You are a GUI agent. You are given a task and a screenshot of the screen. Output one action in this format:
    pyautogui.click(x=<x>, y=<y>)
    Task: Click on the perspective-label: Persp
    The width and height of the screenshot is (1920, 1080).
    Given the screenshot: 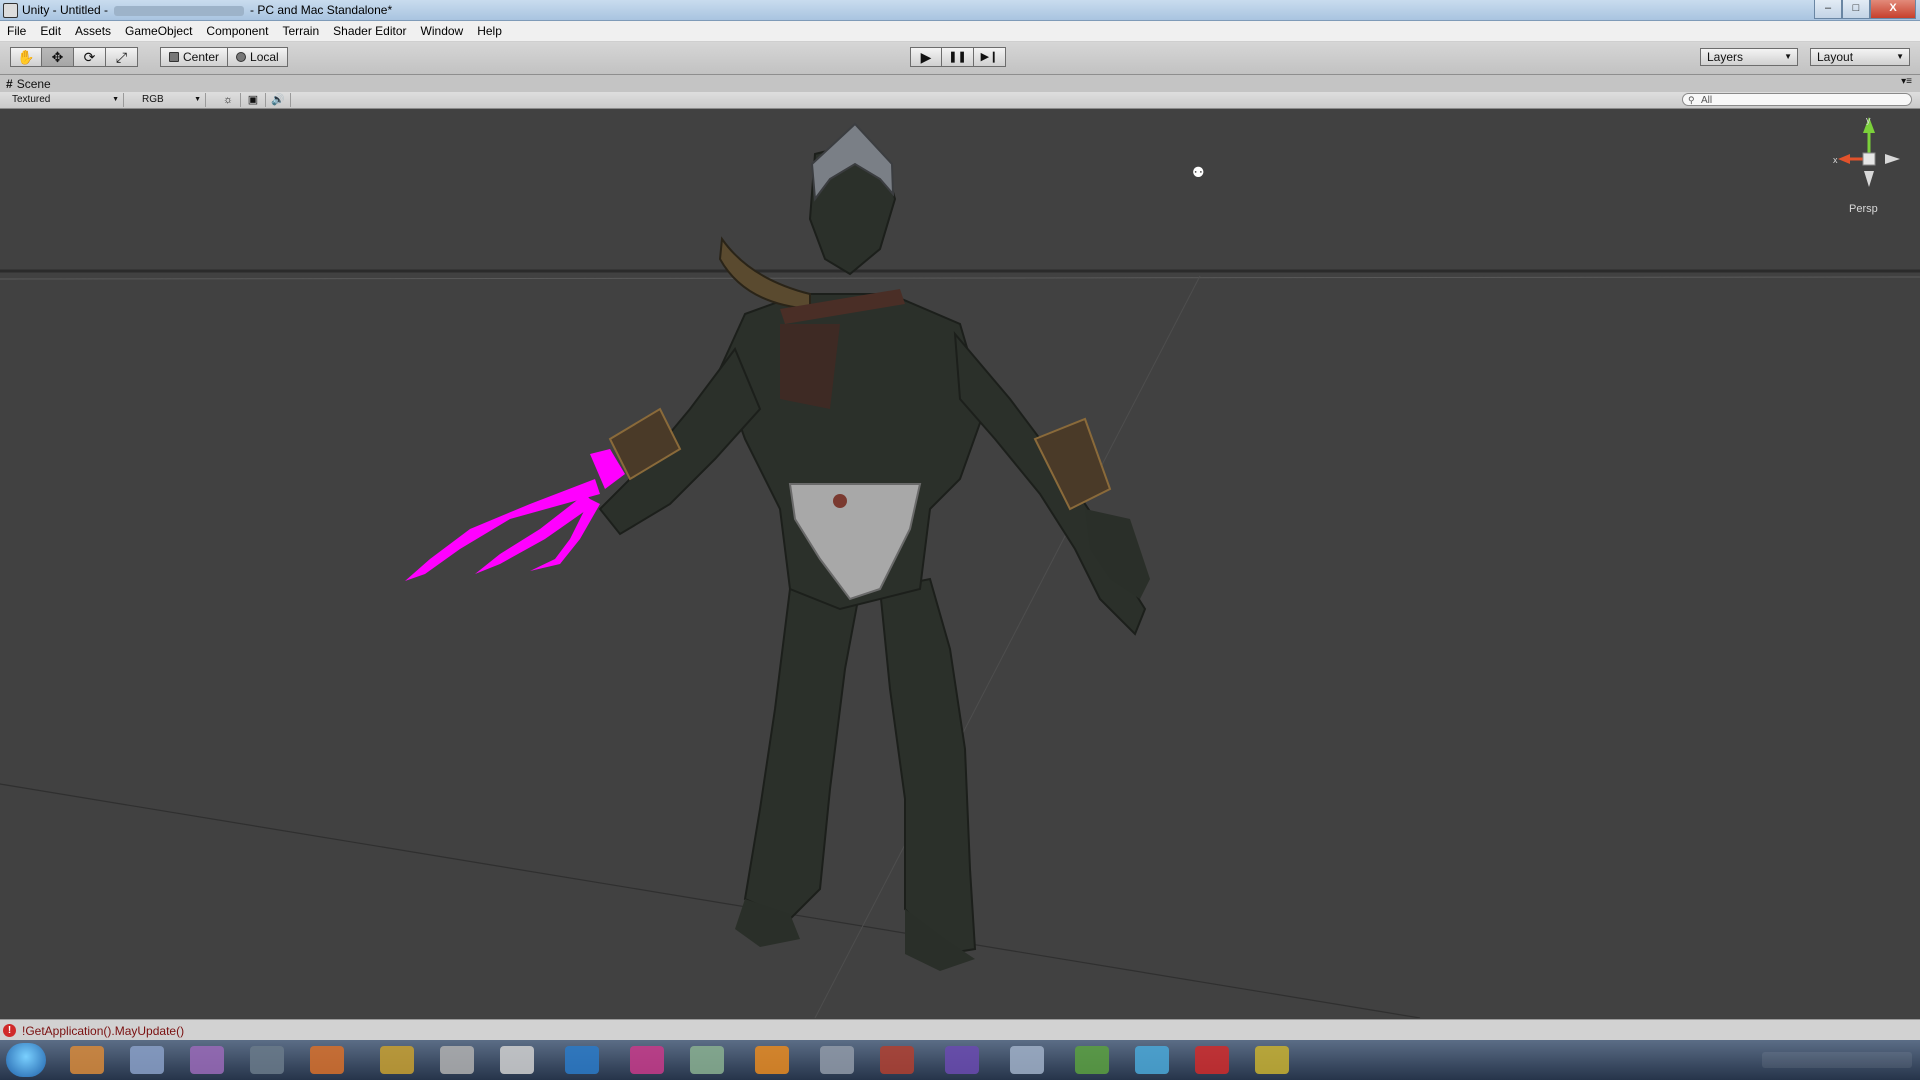 What is the action you would take?
    pyautogui.click(x=1863, y=209)
    